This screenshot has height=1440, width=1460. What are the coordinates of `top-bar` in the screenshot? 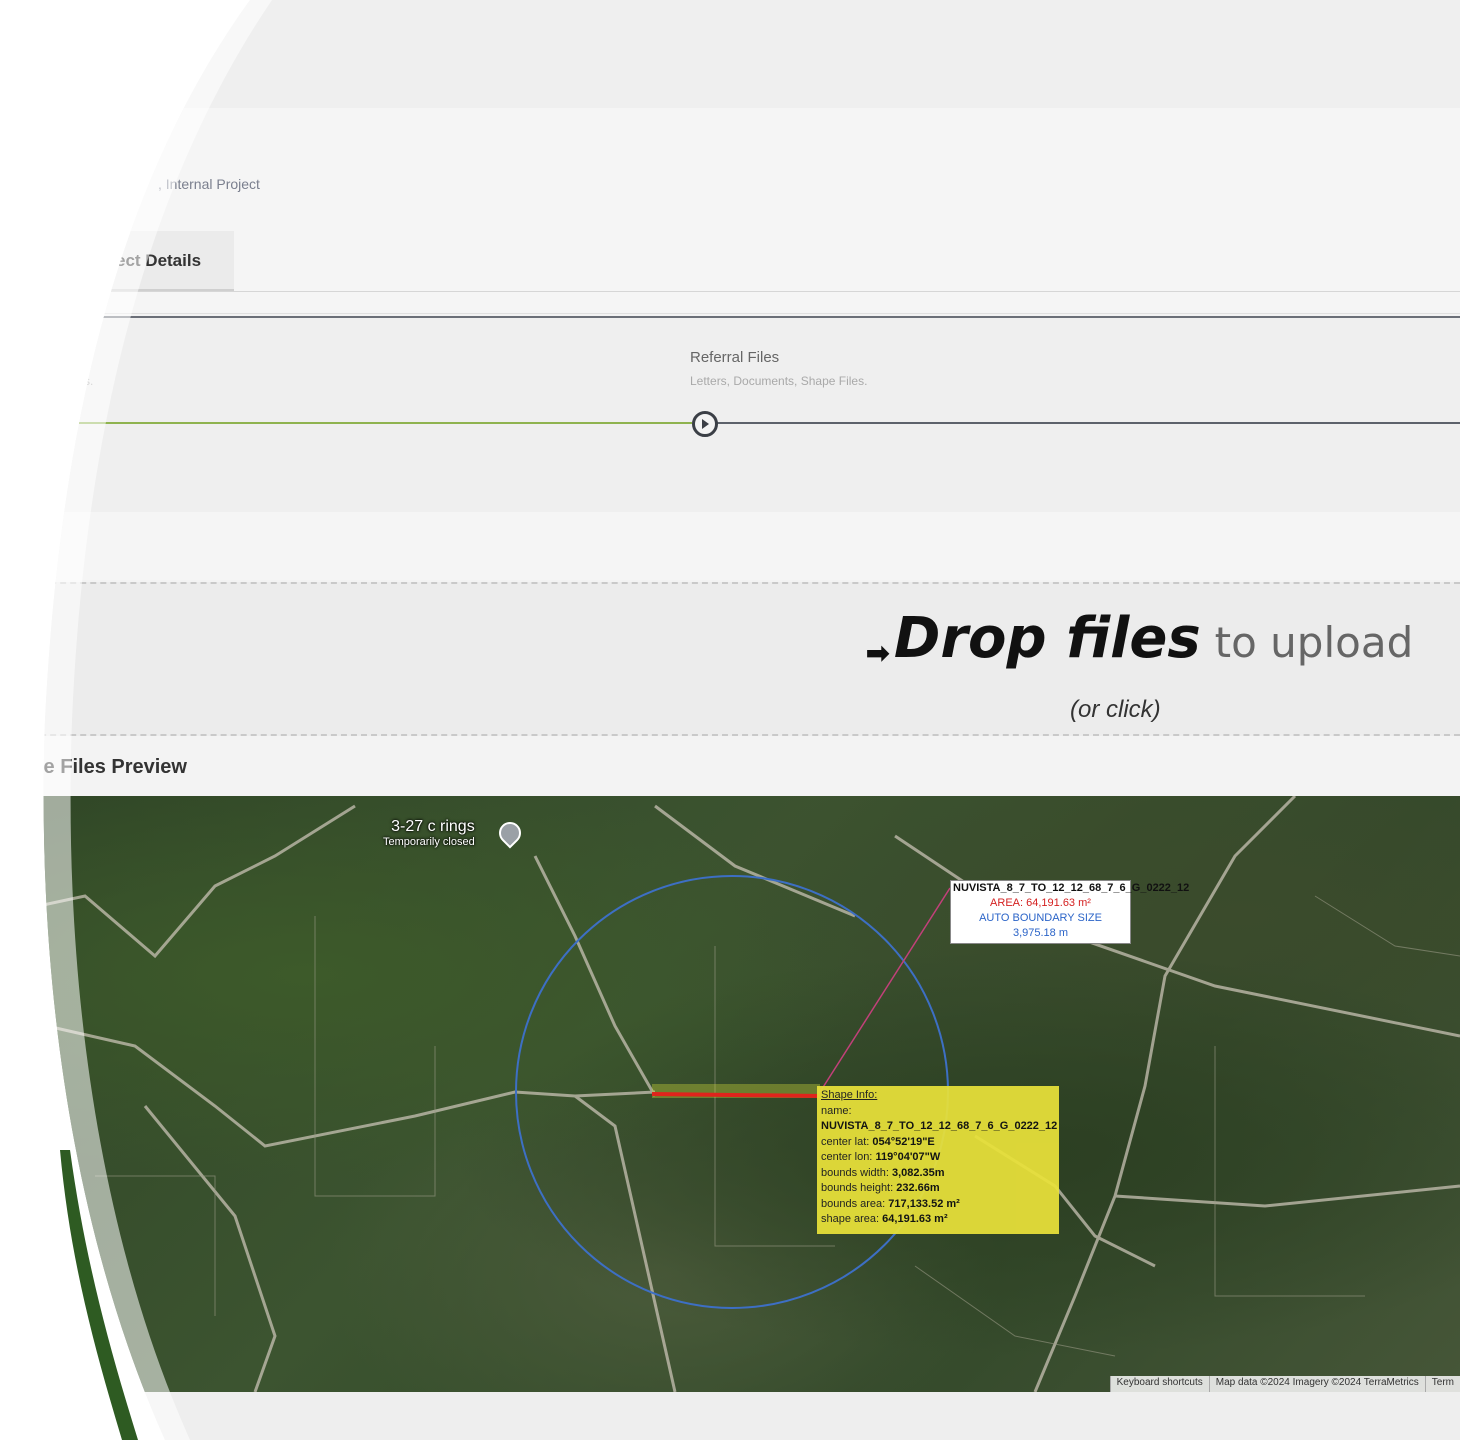 It's located at (730, 54).